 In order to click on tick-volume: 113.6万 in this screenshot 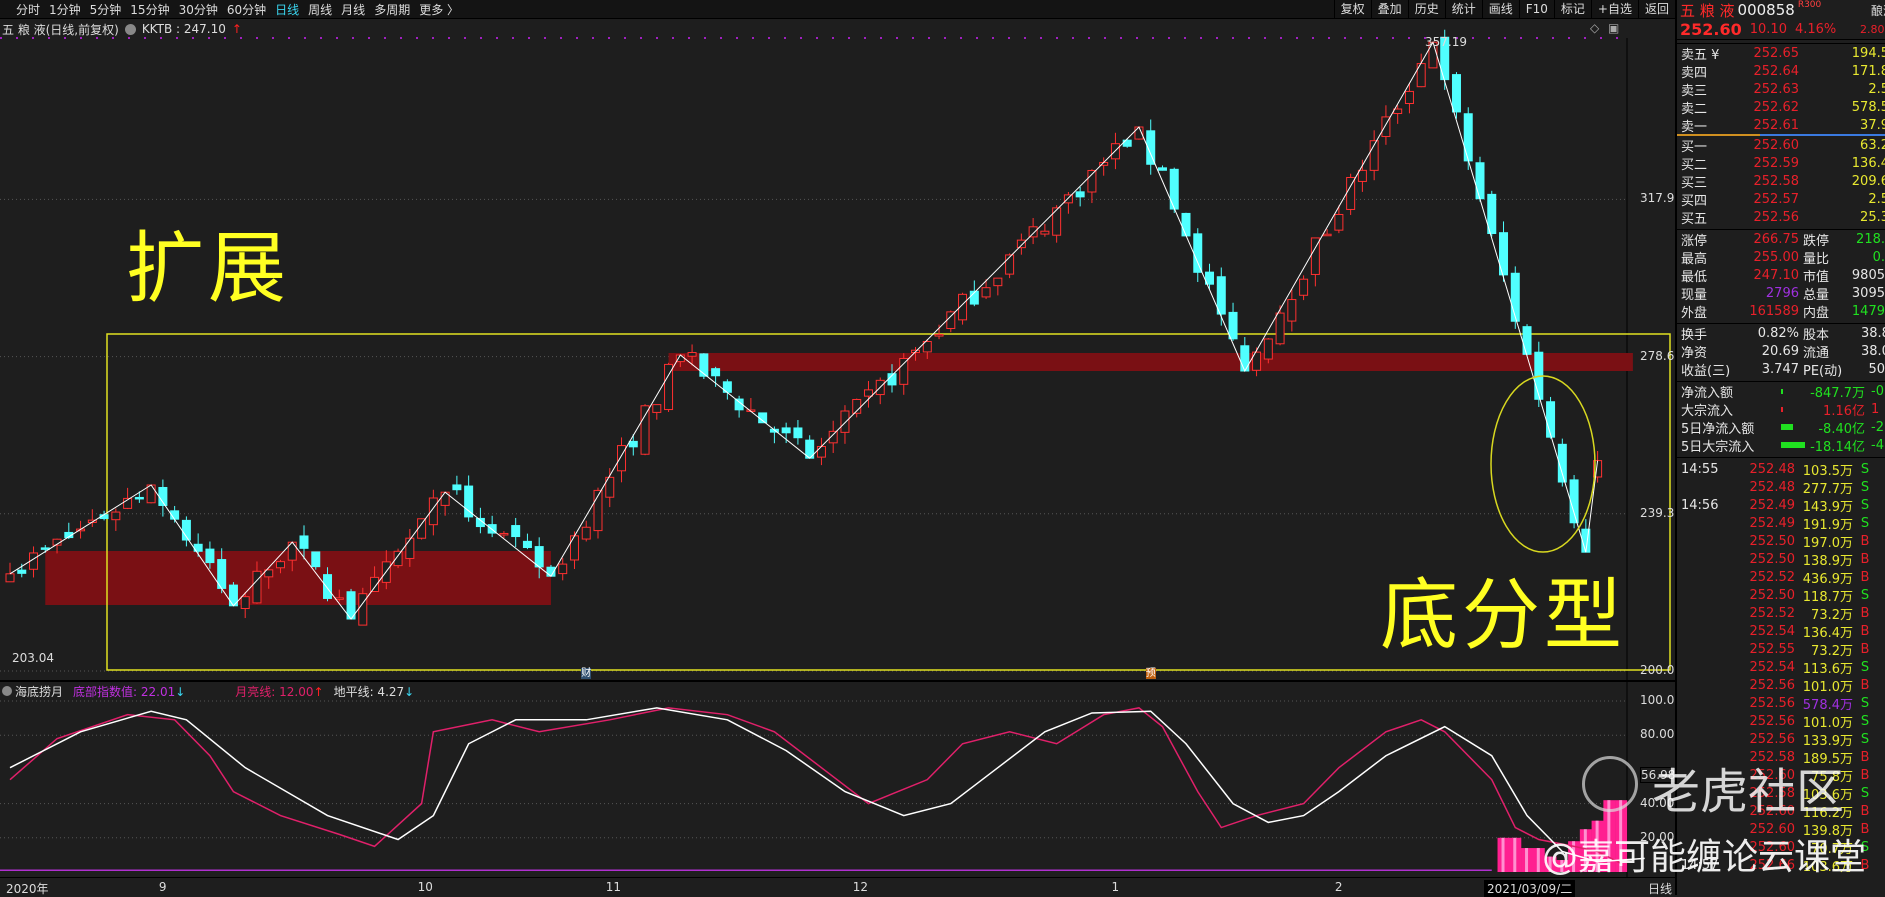, I will do `click(1827, 669)`.